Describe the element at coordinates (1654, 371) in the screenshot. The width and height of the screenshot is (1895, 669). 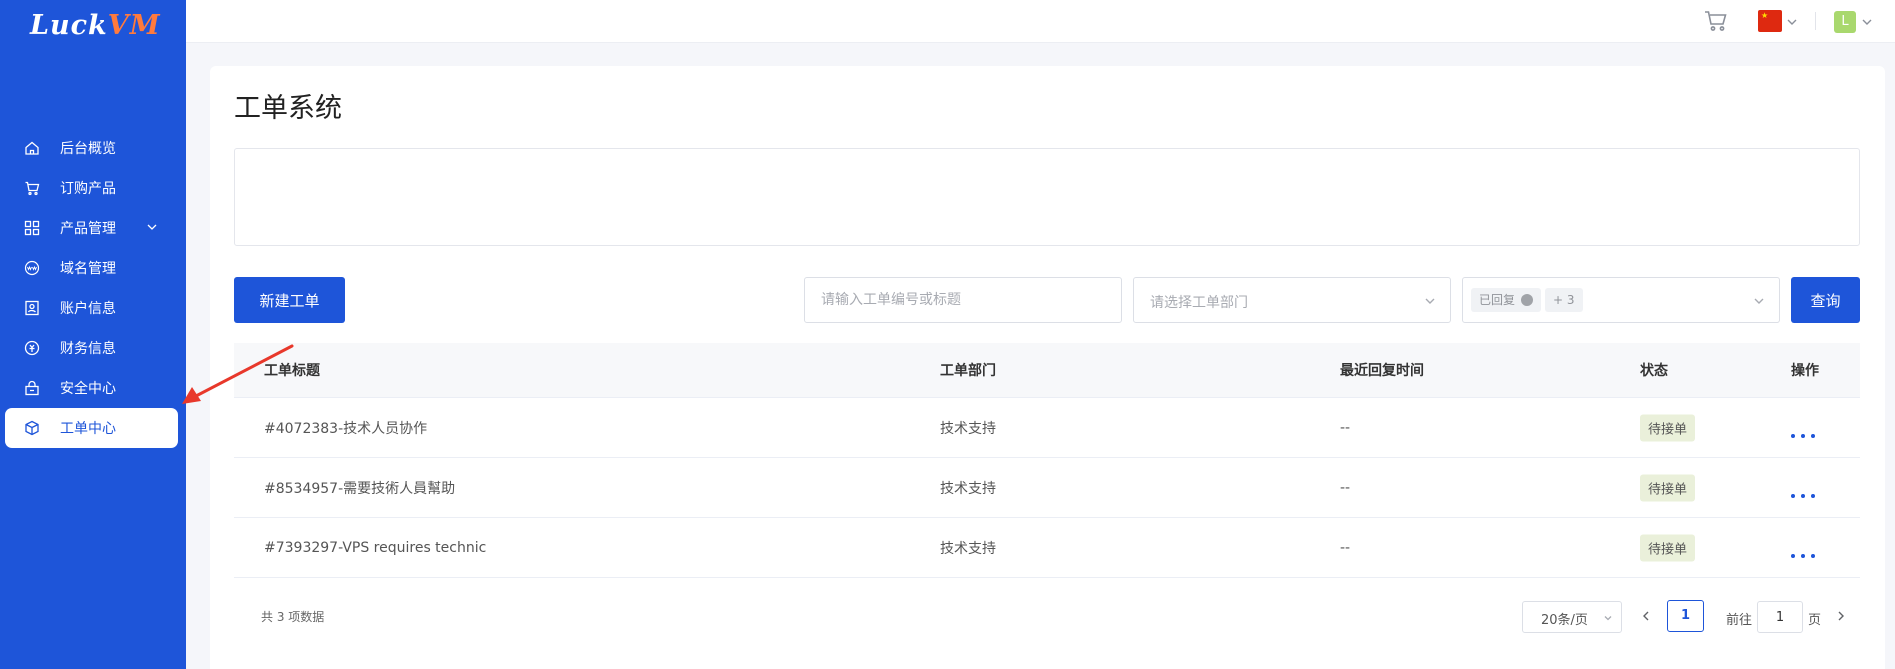
I see `column-header: 状态` at that location.